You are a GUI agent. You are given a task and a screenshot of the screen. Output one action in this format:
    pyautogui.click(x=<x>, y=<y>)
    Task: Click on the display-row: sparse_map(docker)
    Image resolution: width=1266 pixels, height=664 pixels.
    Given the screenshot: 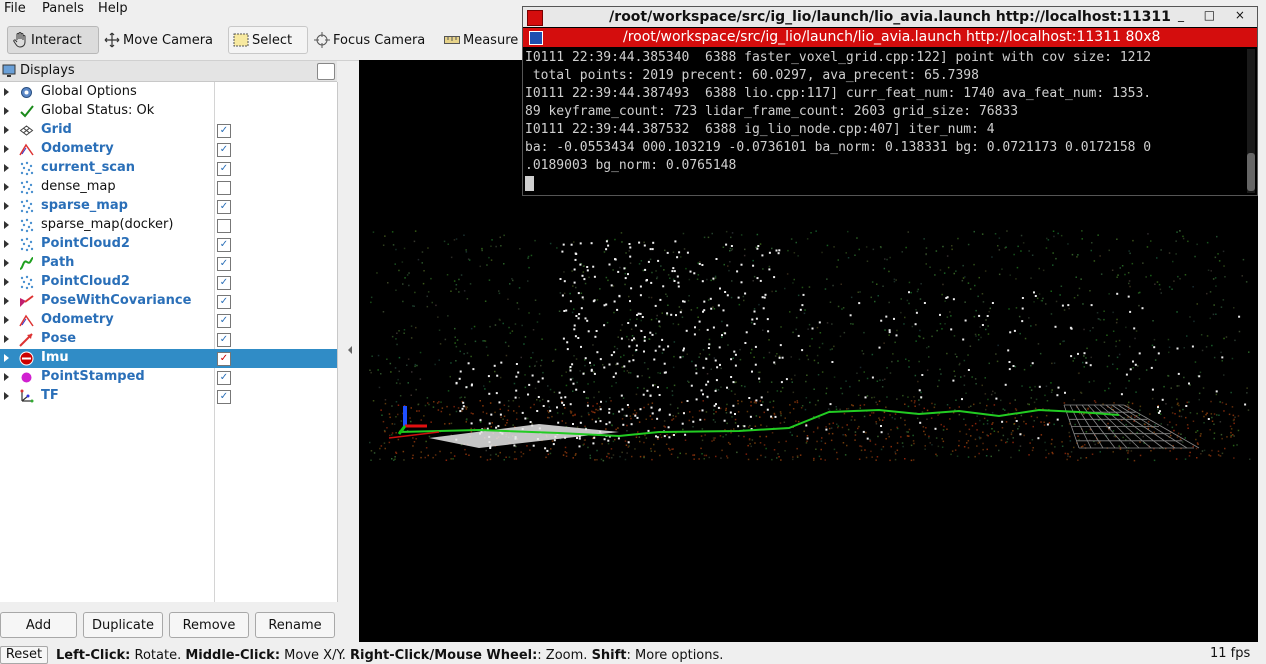 What is the action you would take?
    pyautogui.click(x=168, y=225)
    